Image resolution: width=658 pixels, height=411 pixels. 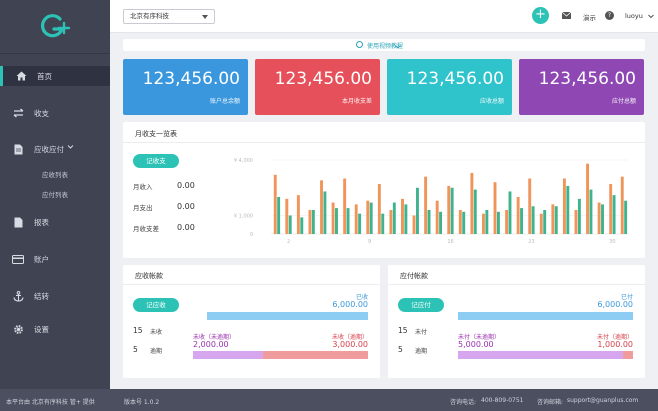 I want to click on home-icon, so click(x=21, y=76).